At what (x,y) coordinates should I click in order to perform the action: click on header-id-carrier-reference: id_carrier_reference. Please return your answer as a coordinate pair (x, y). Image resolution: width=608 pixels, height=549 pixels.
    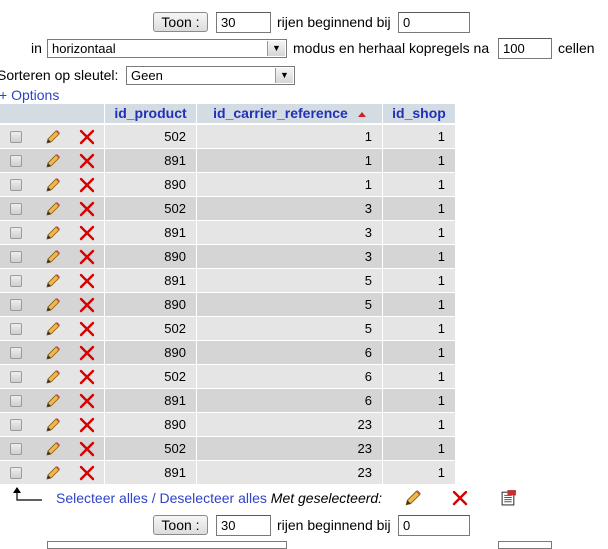
    Looking at the image, I should click on (289, 113).